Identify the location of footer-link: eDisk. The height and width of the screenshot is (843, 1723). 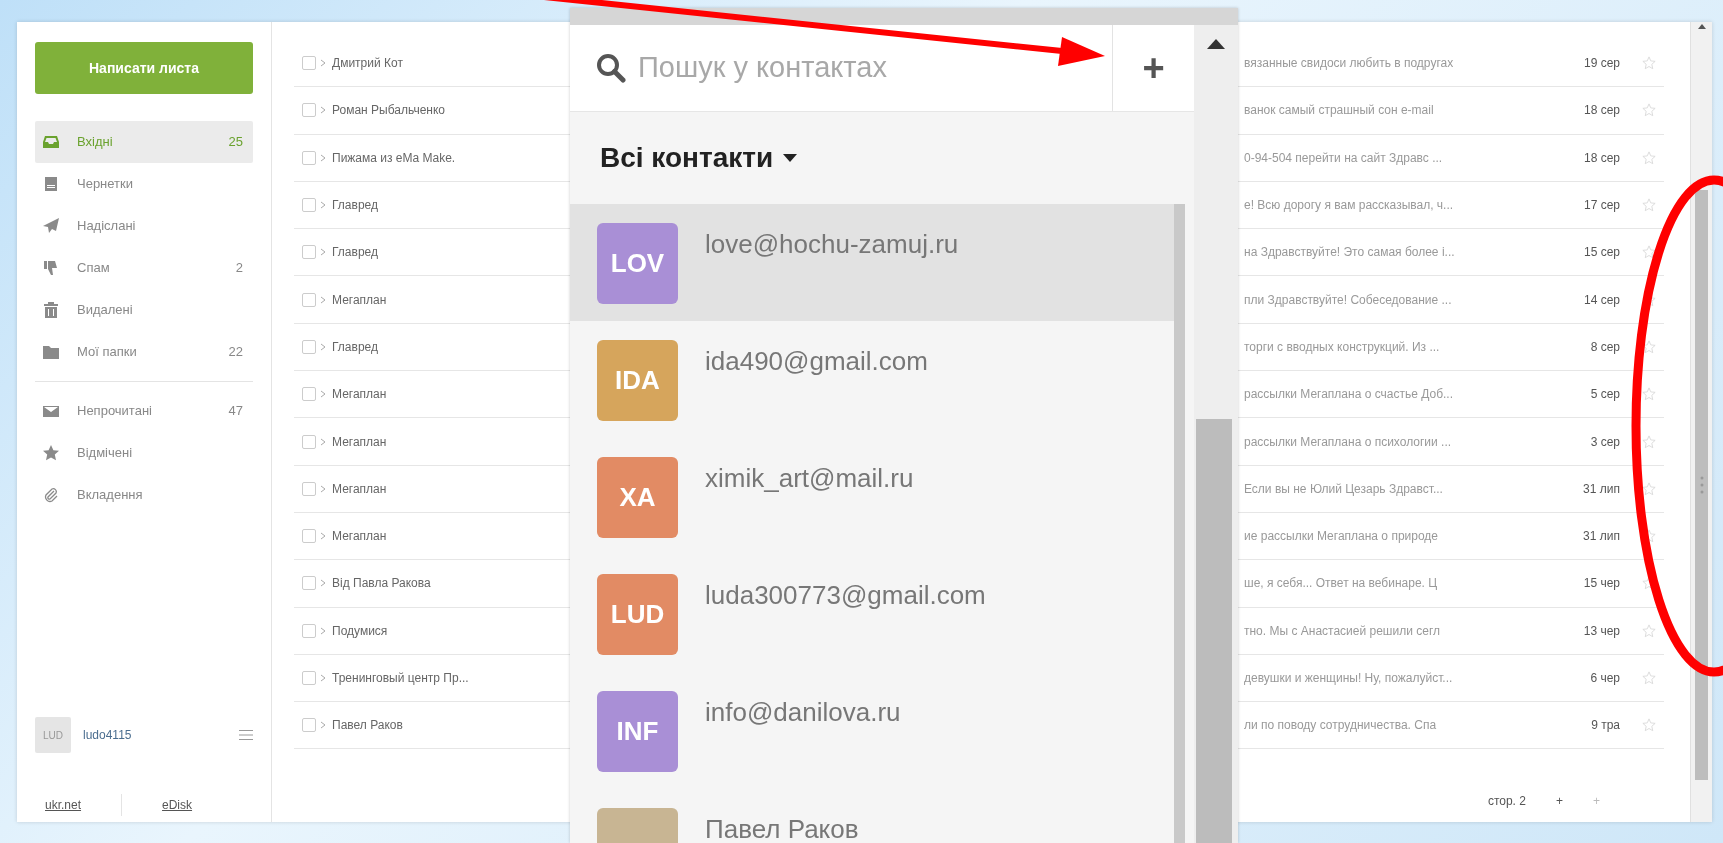
(177, 805).